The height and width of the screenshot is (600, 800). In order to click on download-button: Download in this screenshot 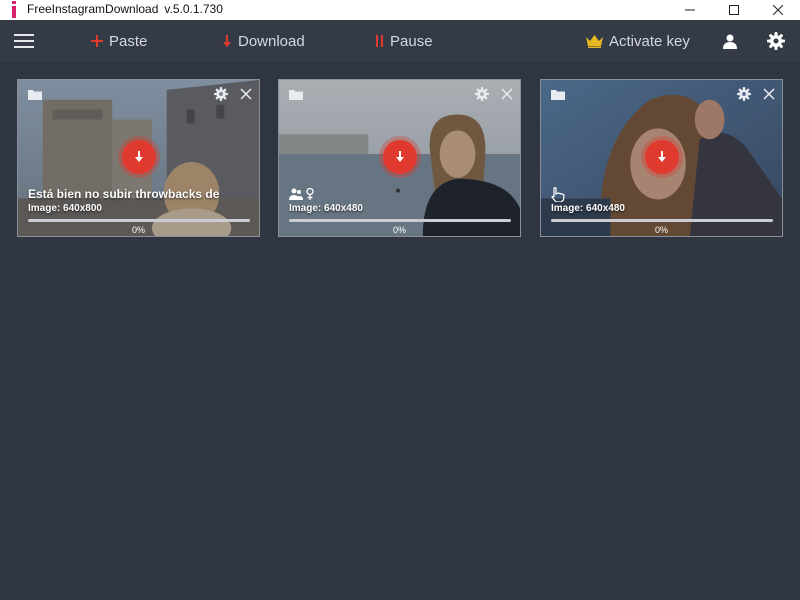, I will do `click(263, 41)`.